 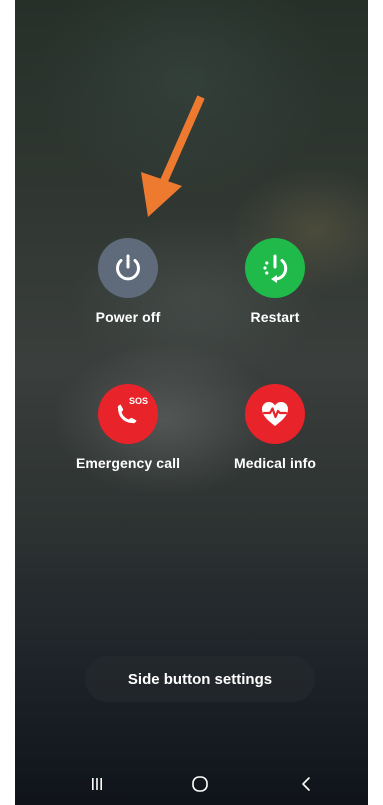 What do you see at coordinates (275, 463) in the screenshot?
I see `medical-info-label: Medical info` at bounding box center [275, 463].